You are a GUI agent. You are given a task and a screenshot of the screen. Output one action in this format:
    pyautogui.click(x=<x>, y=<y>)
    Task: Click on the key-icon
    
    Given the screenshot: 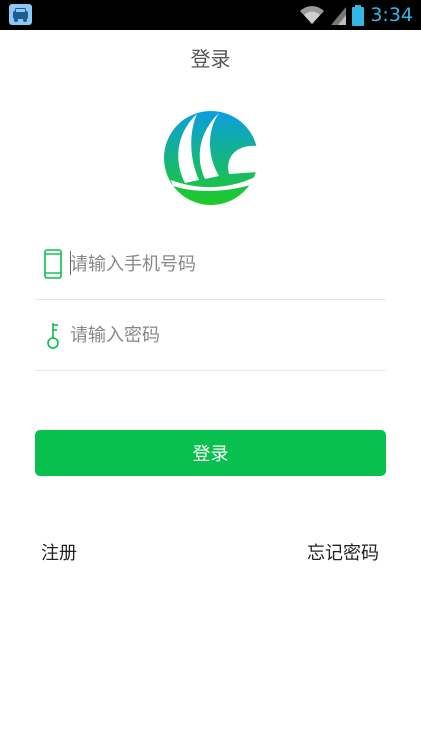 What is the action you would take?
    pyautogui.click(x=53, y=336)
    